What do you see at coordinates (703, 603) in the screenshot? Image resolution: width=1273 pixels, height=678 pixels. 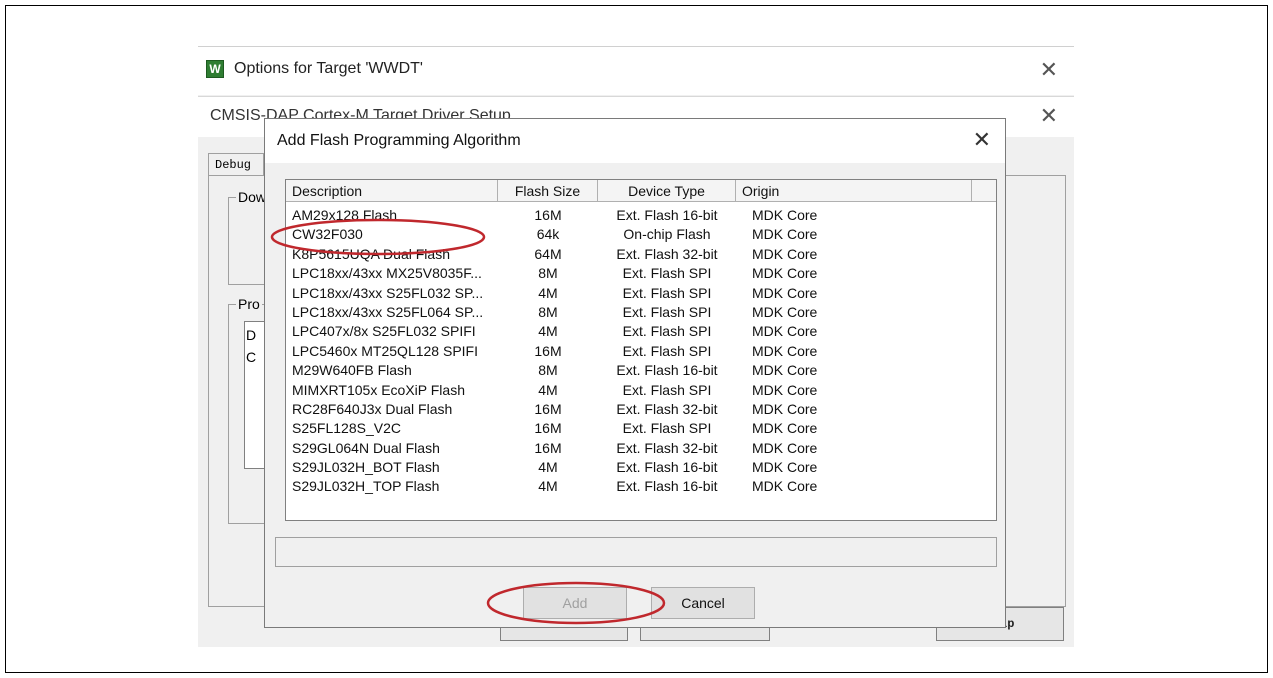 I see `cancel-button: Cancel` at bounding box center [703, 603].